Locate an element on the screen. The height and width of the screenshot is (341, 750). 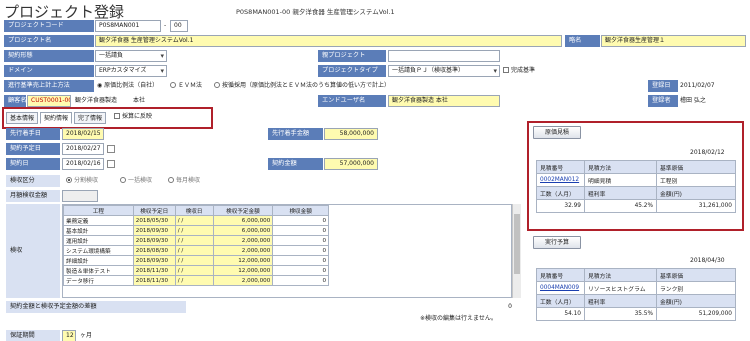
contract-type-label: 契約形態 is located at coordinates (49, 56).